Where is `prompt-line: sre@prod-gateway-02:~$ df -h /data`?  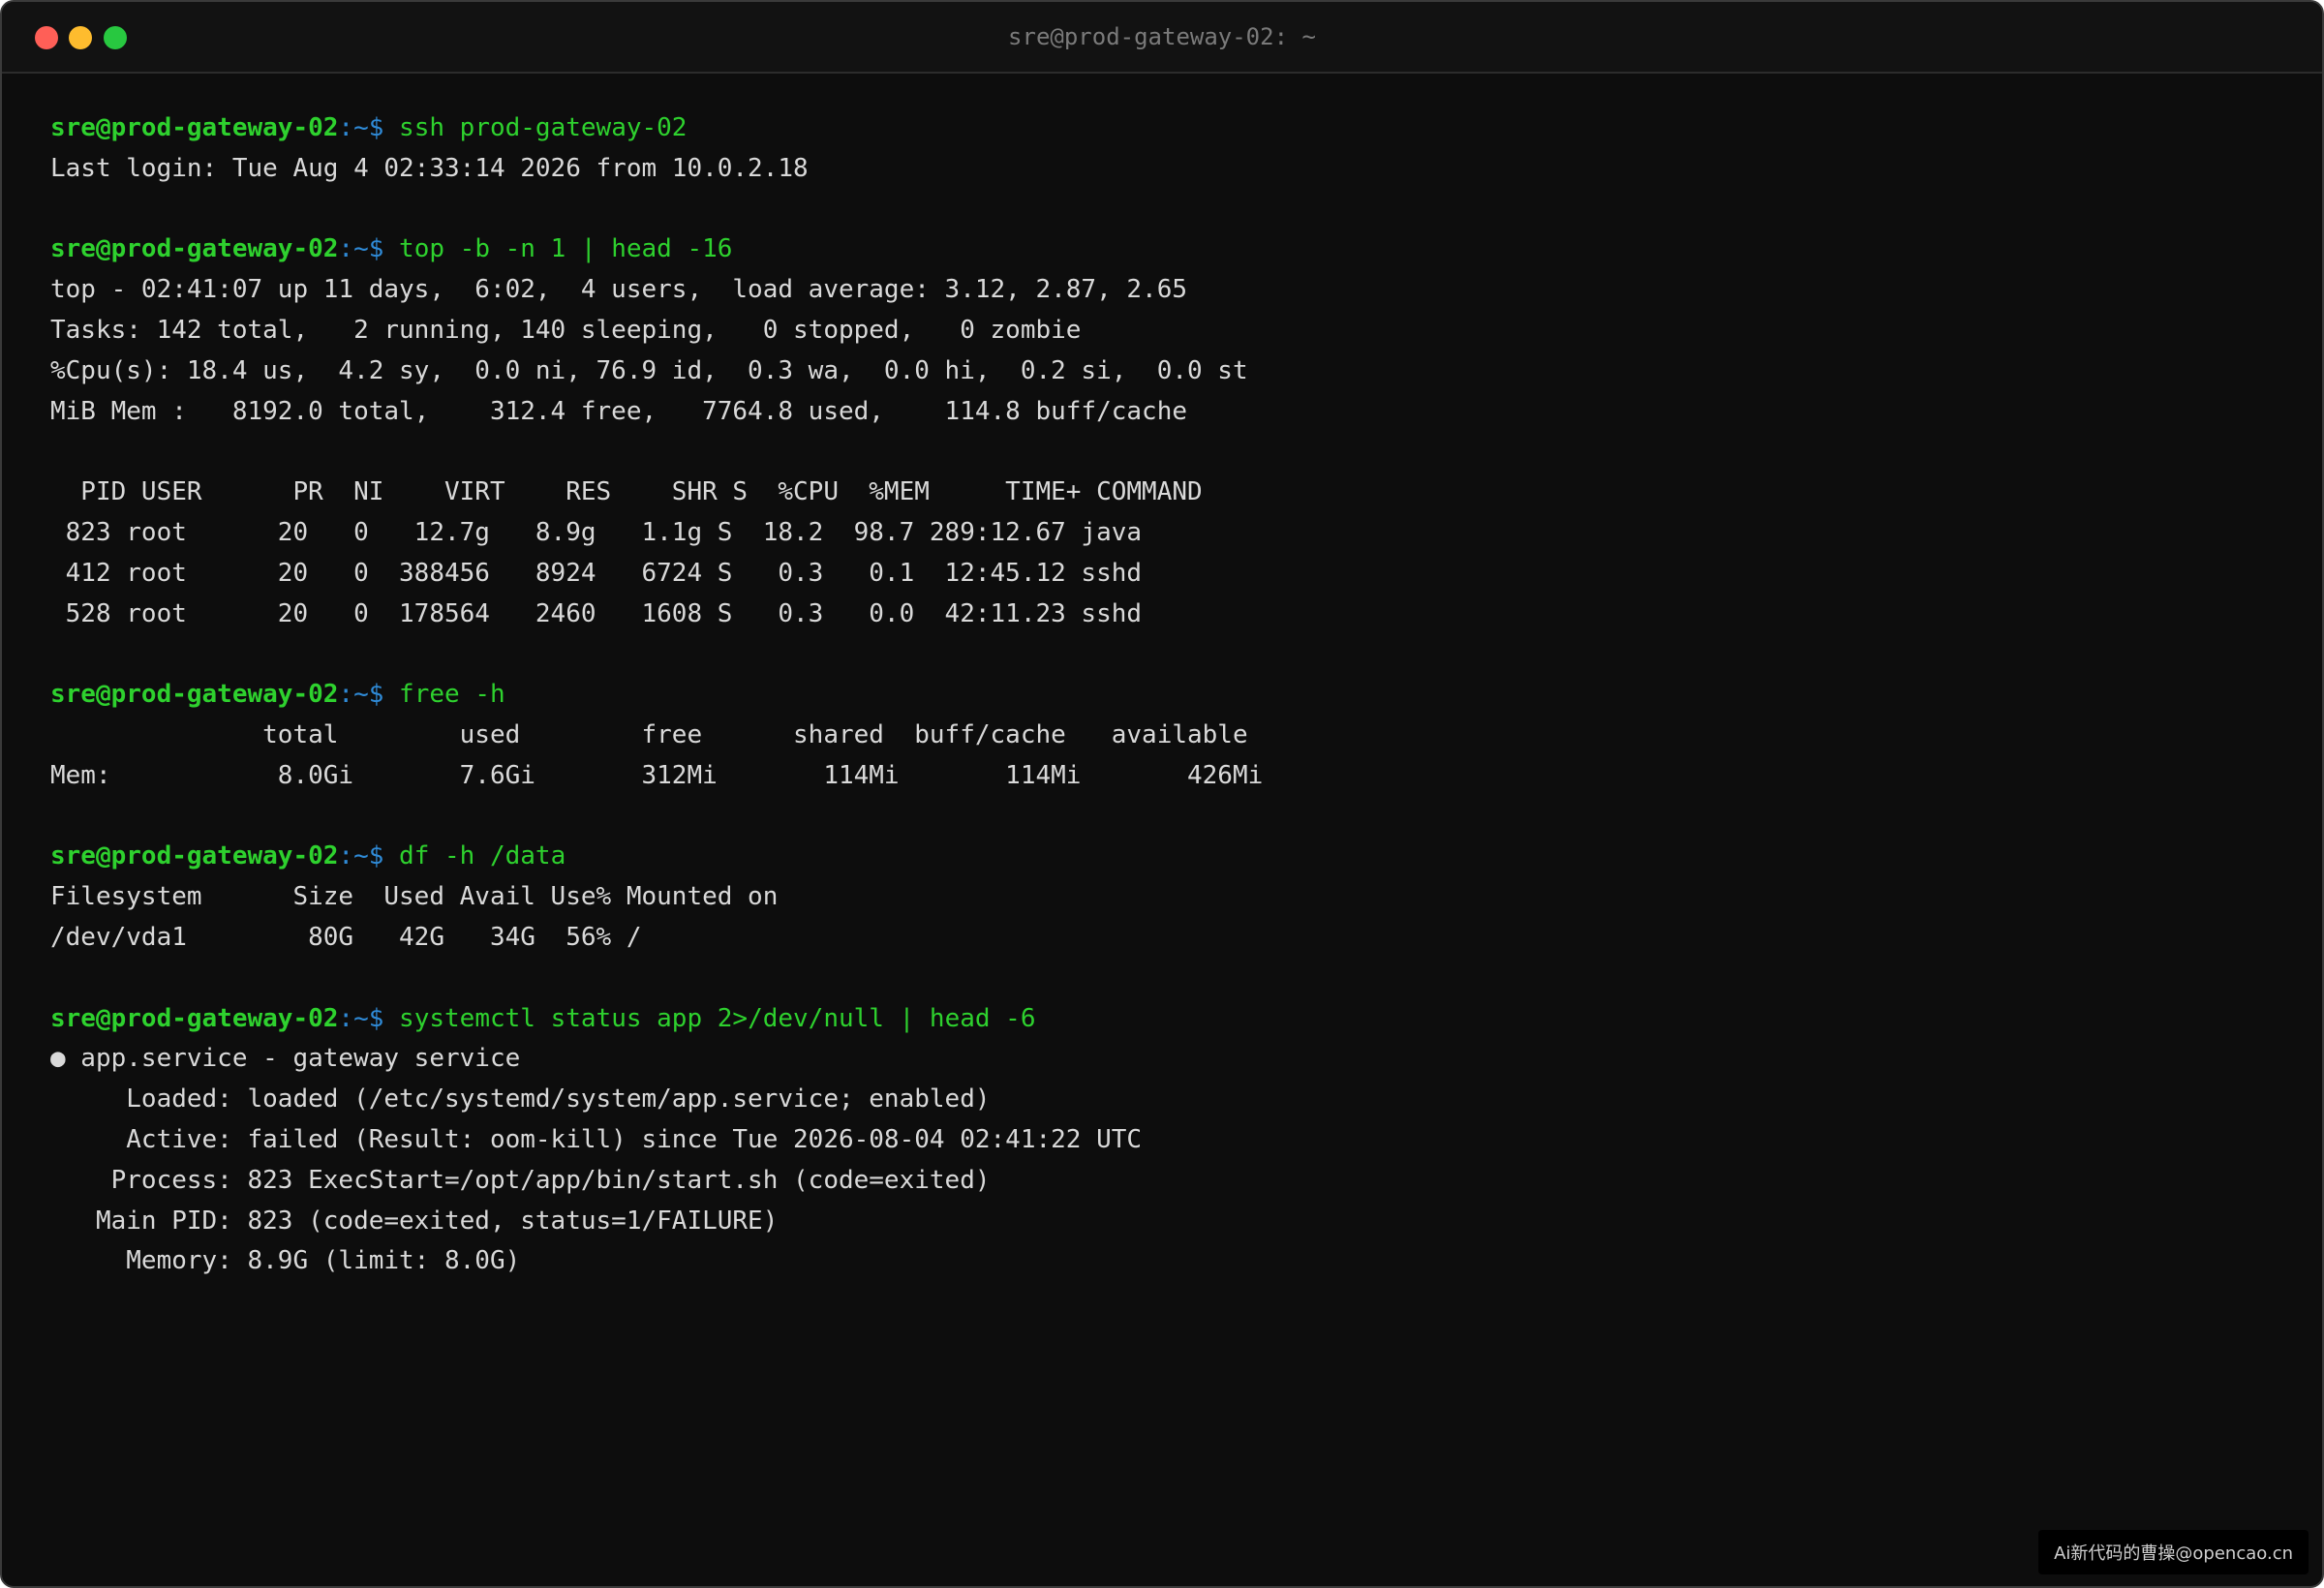 prompt-line: sre@prod-gateway-02:~$ df -h /data is located at coordinates (1167, 857).